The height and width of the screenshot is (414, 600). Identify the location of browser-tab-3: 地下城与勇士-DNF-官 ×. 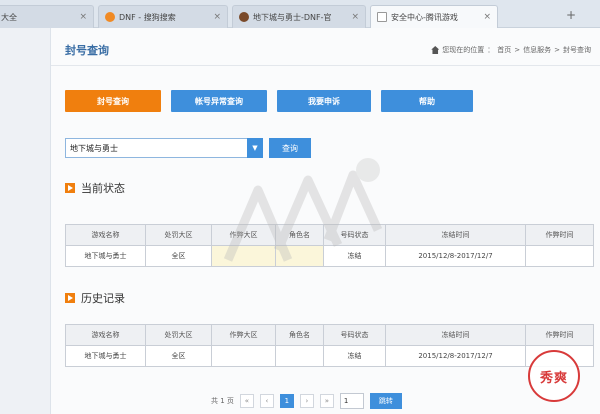
(299, 16).